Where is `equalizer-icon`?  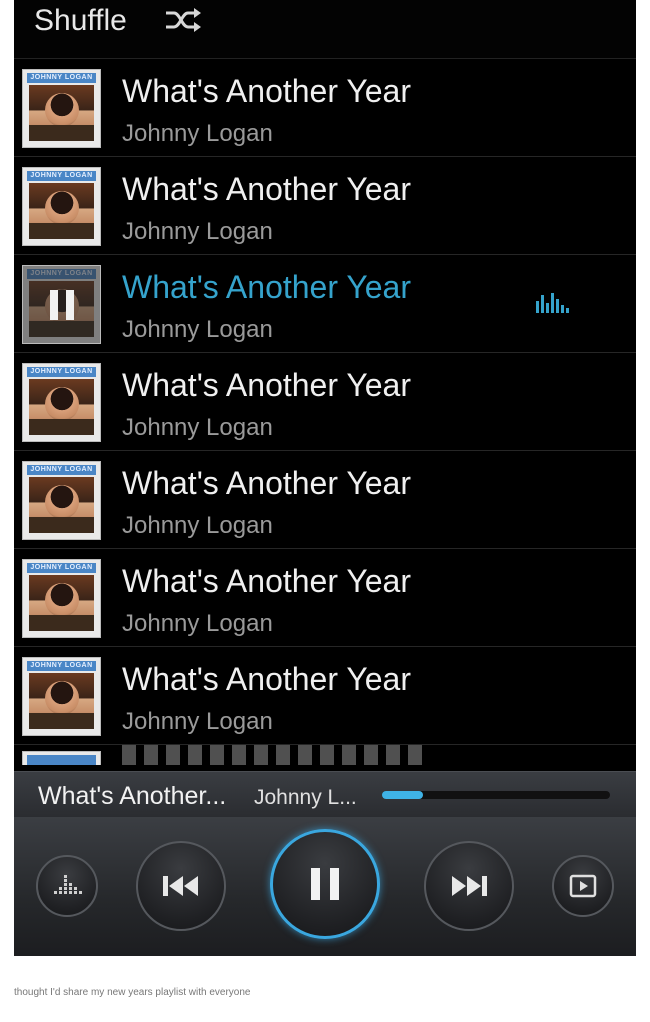 equalizer-icon is located at coordinates (68, 884).